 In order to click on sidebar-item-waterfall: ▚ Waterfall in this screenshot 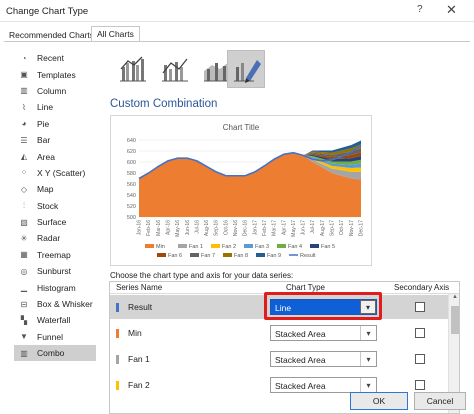, I will do `click(55, 320)`.